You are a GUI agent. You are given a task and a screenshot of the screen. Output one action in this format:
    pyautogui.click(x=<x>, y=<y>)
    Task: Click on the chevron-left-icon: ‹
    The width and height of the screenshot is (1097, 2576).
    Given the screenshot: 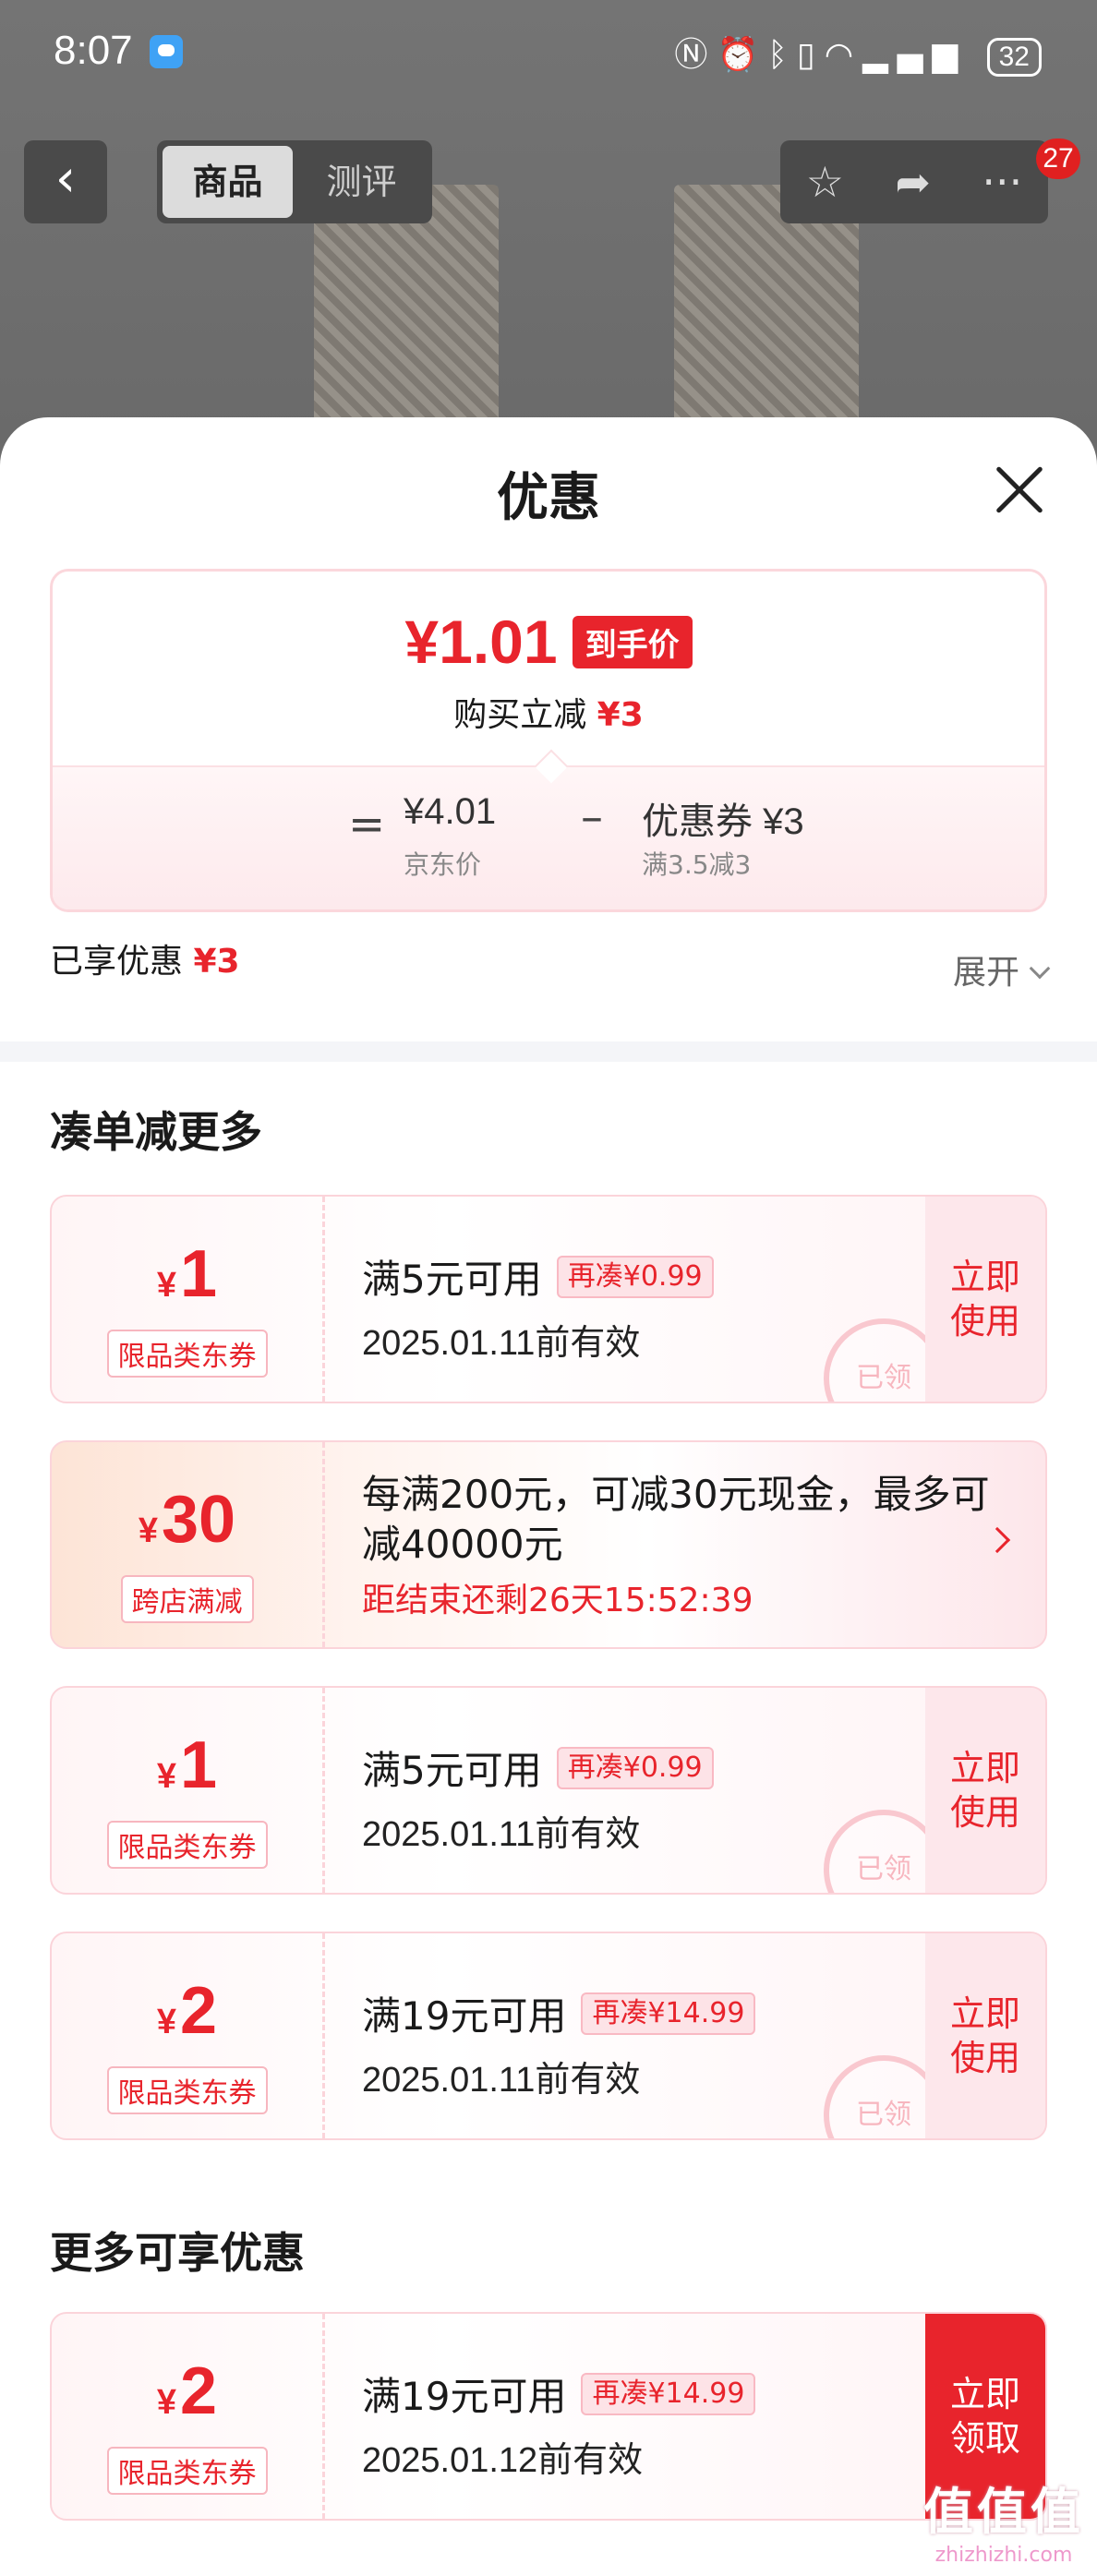 What is the action you would take?
    pyautogui.click(x=65, y=179)
    